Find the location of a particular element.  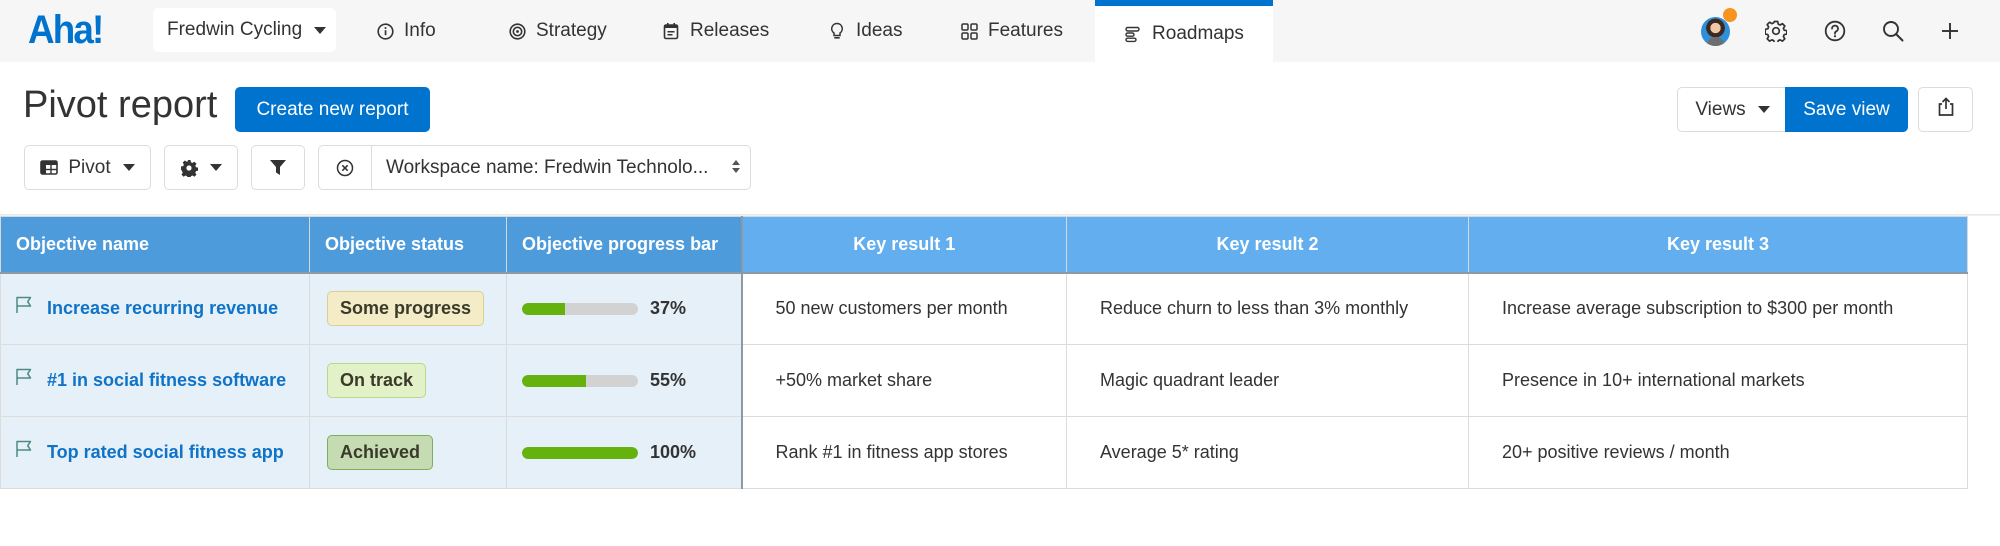

key-result-2-cell: Average 5* rating is located at coordinates (1267, 452).